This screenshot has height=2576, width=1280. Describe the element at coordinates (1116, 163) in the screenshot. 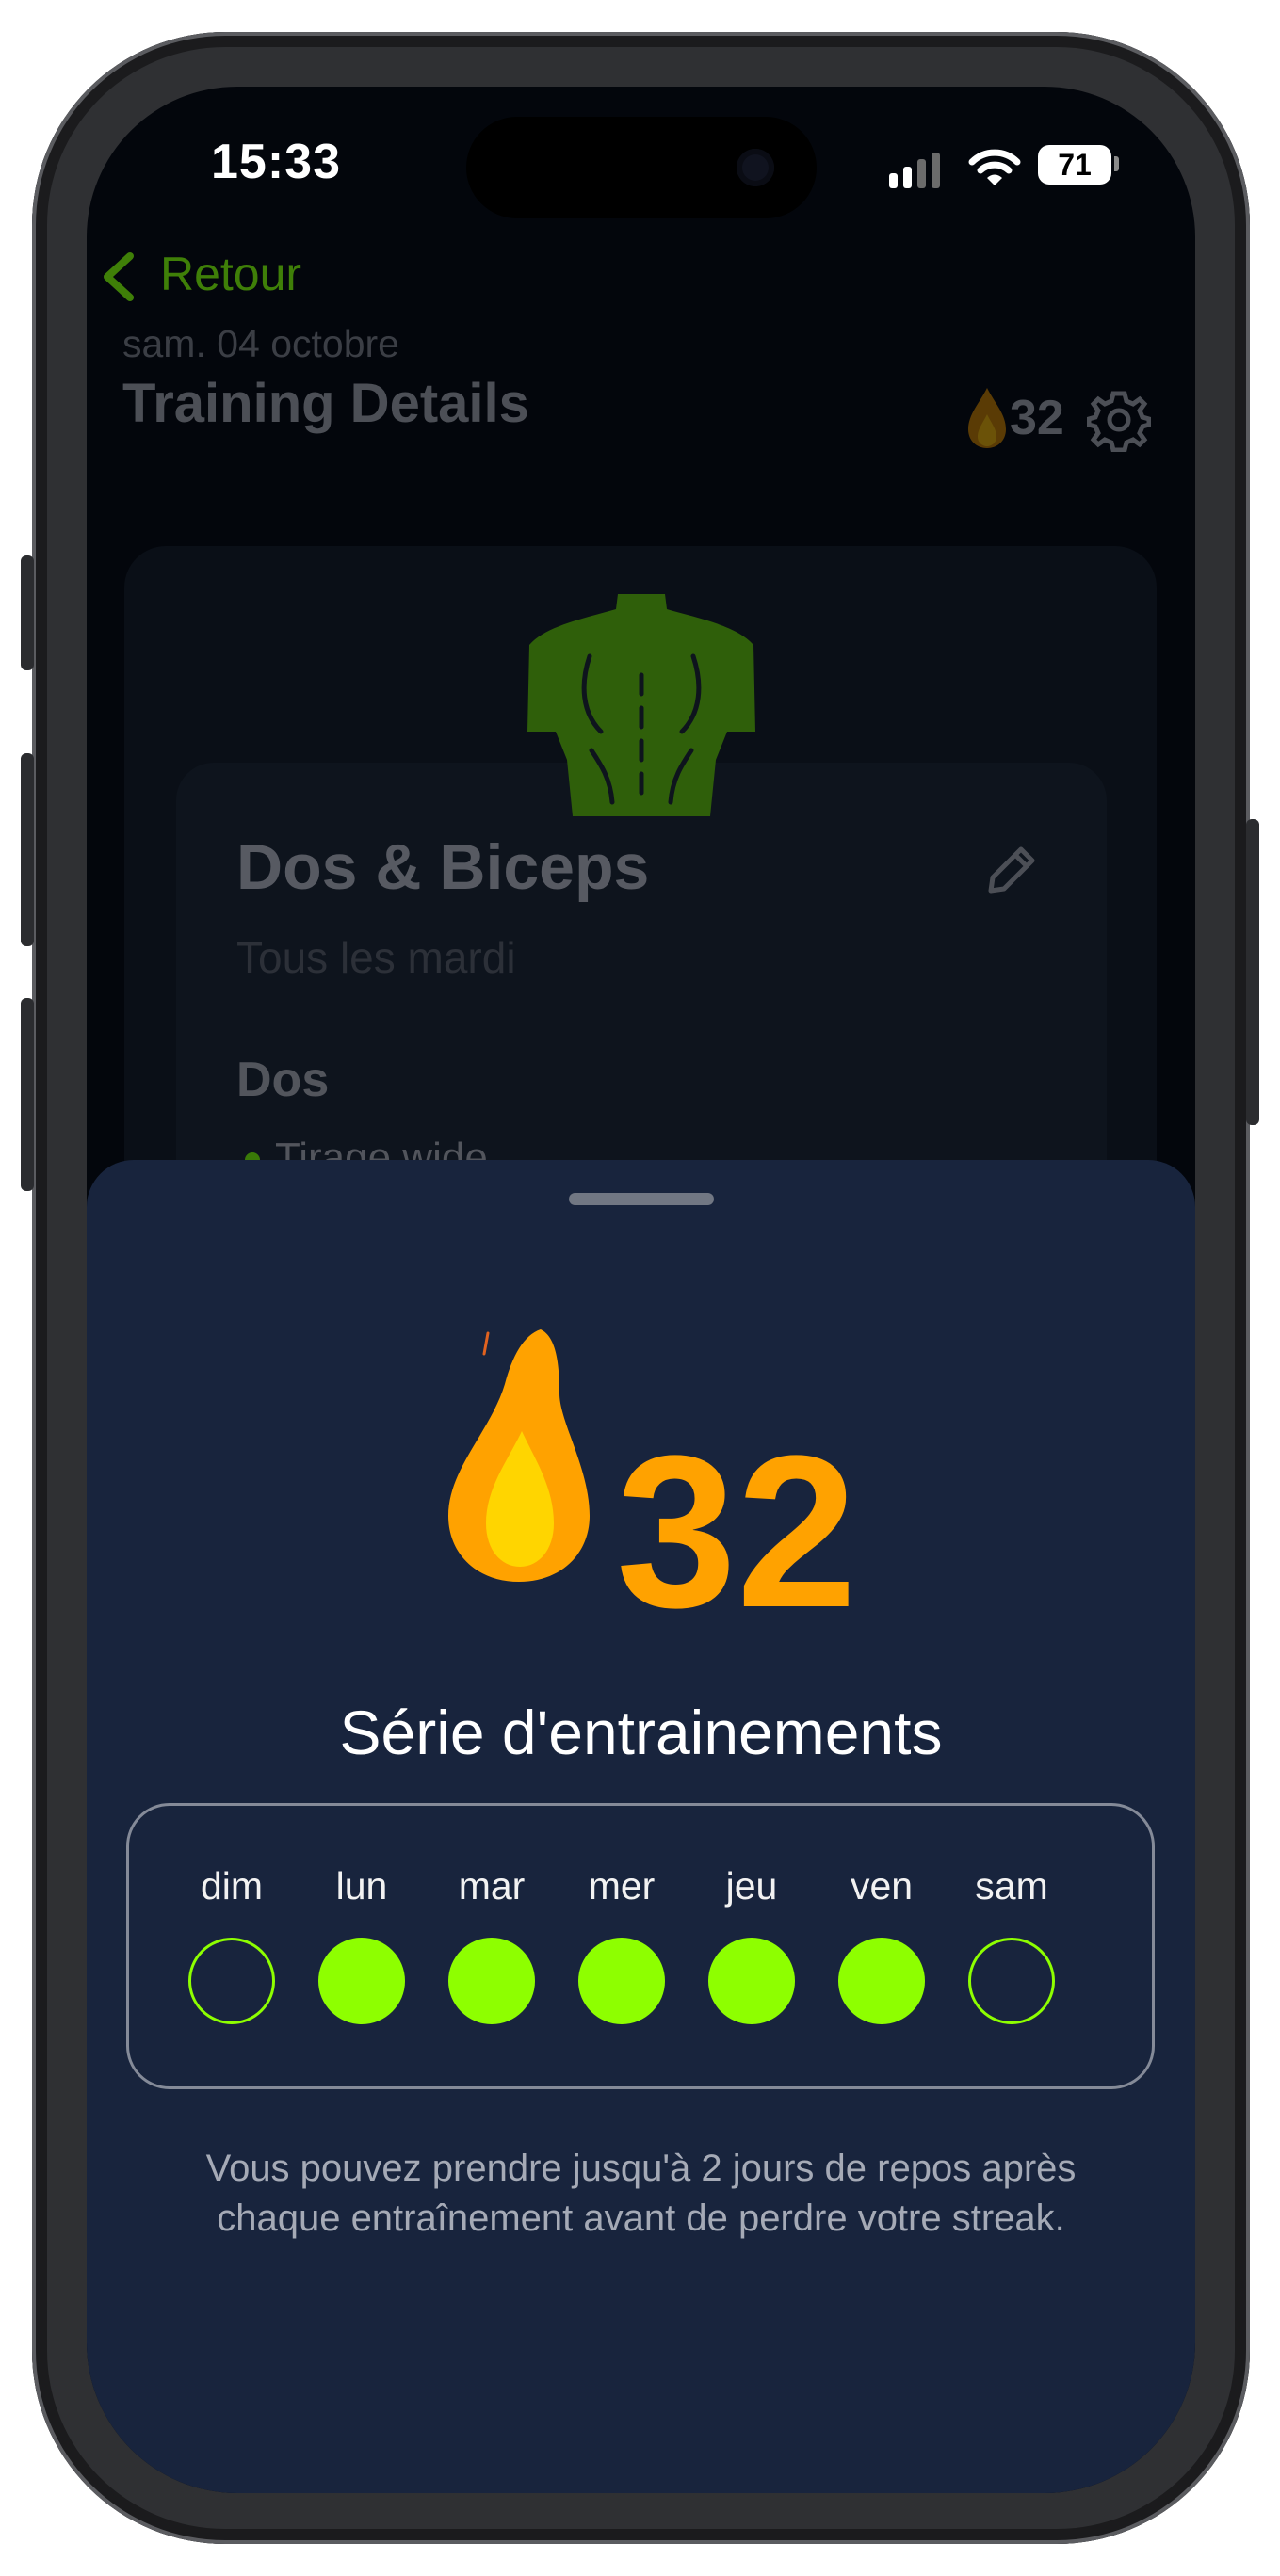

I see `battery-tip` at that location.